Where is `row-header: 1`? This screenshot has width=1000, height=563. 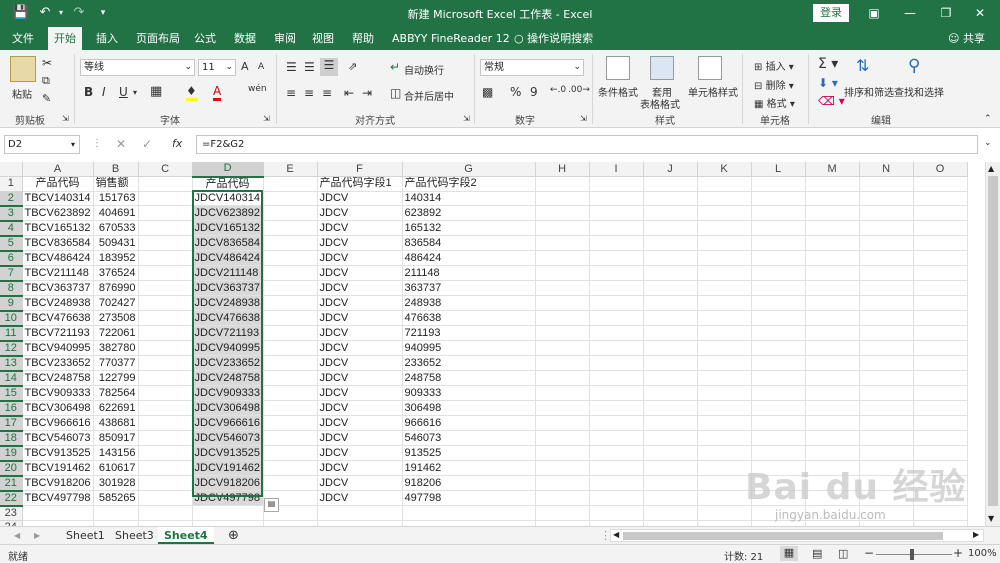
row-header: 1 is located at coordinates (11, 184).